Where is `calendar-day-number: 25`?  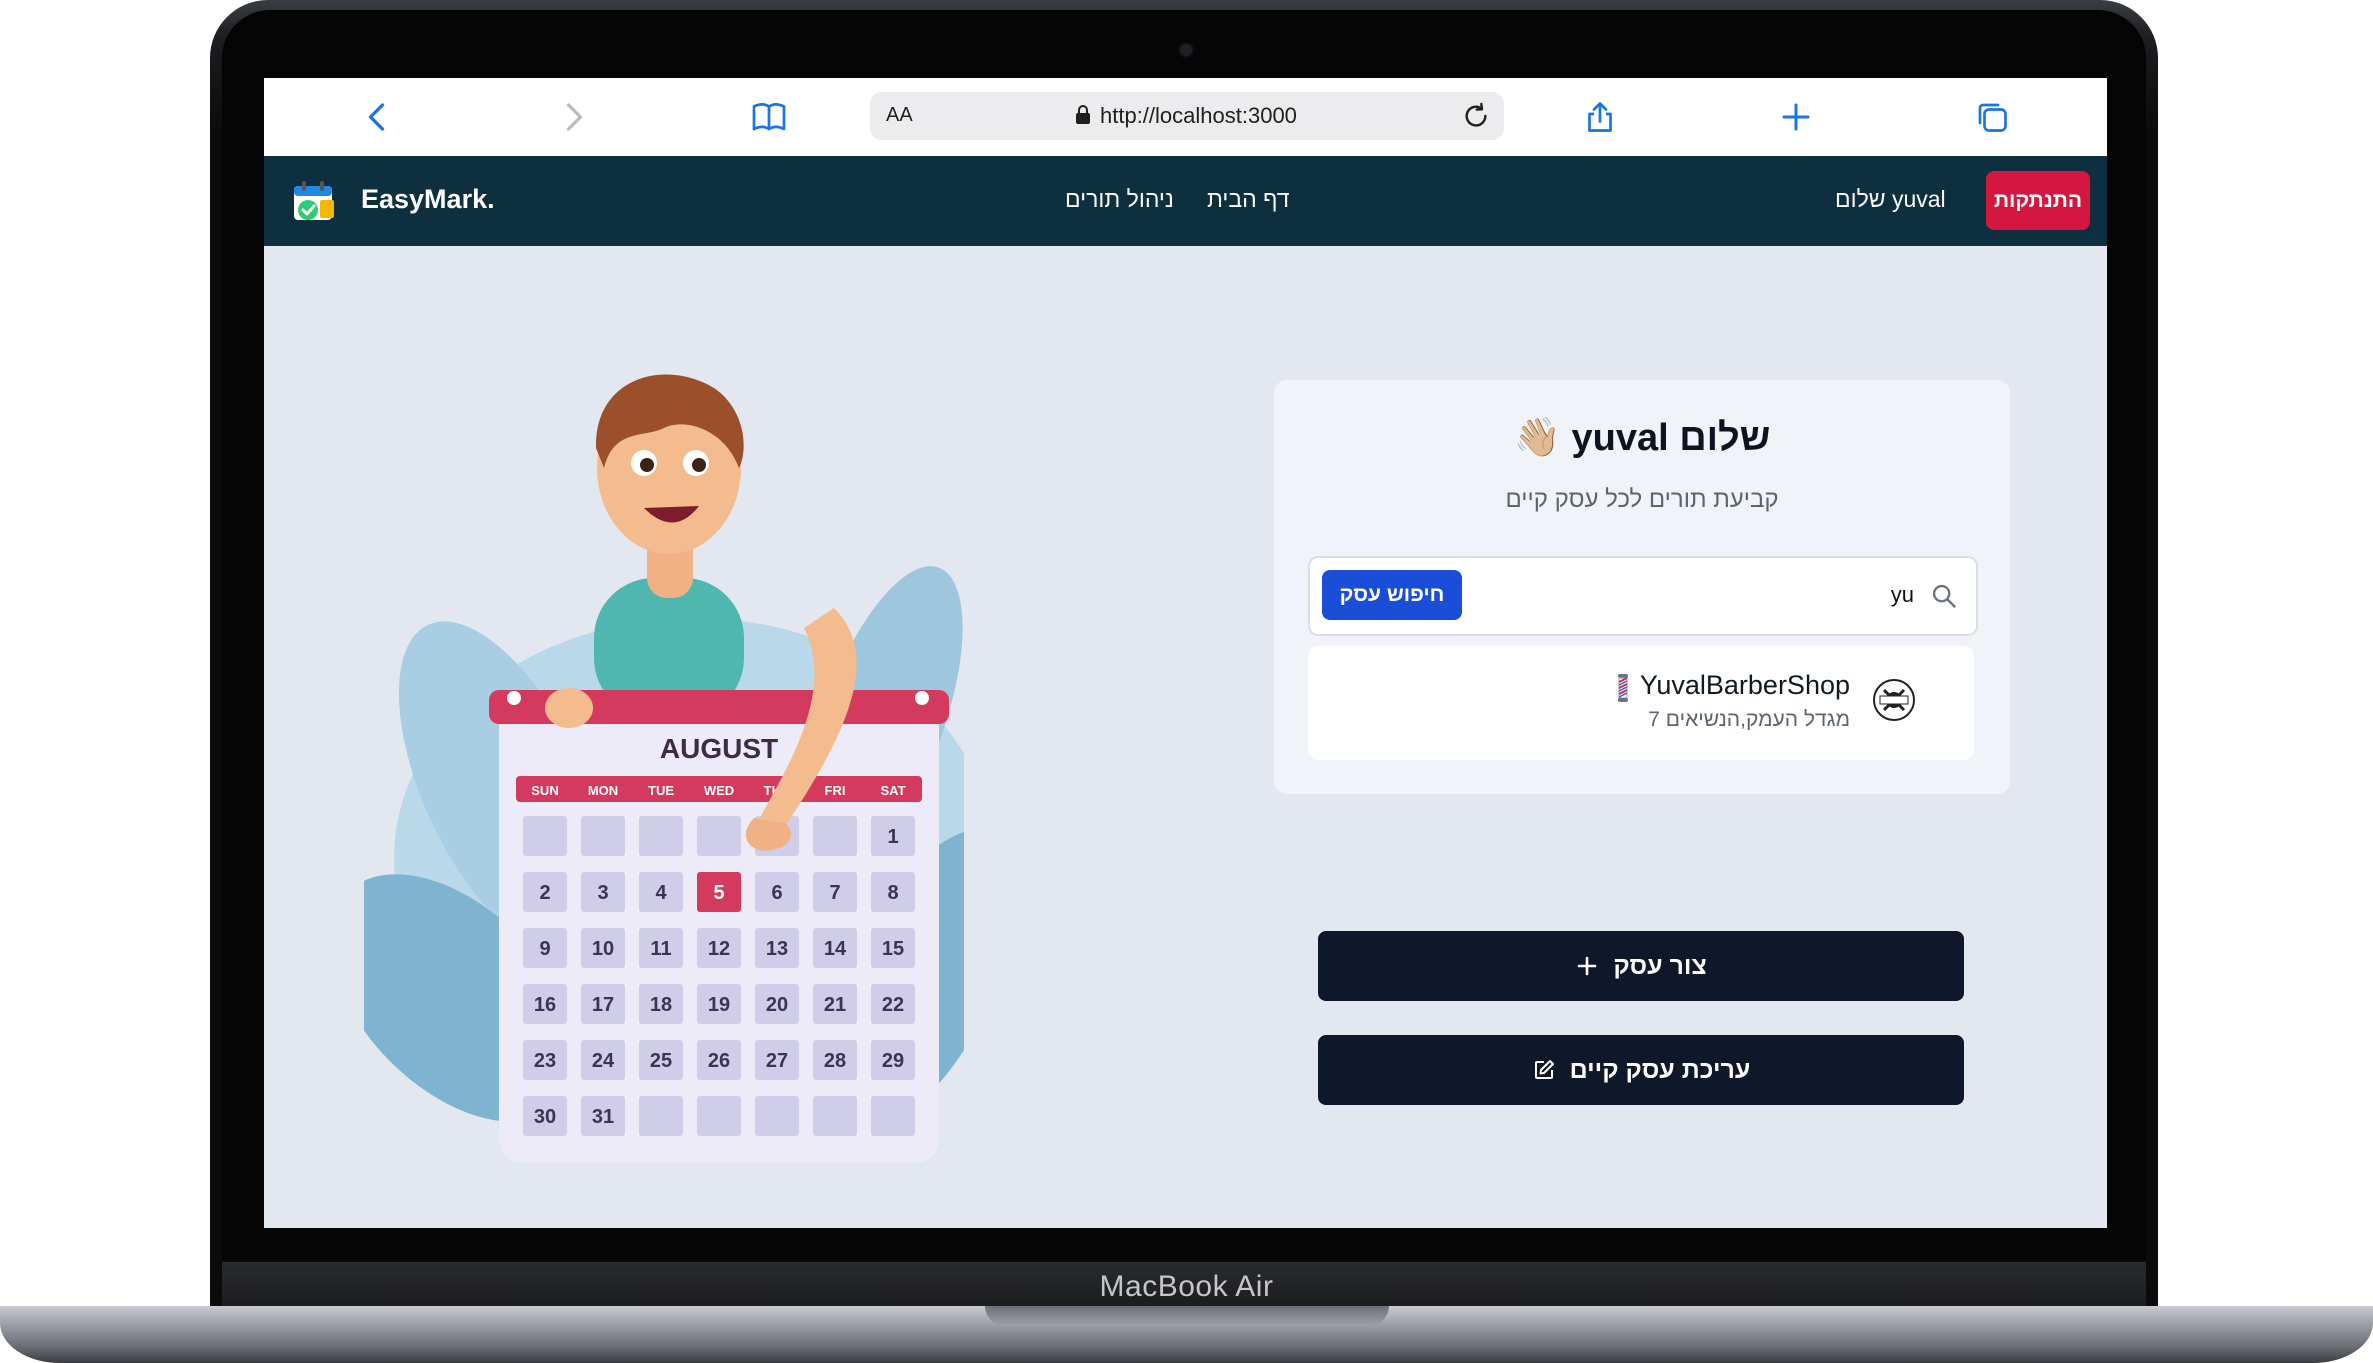 calendar-day-number: 25 is located at coordinates (661, 1061).